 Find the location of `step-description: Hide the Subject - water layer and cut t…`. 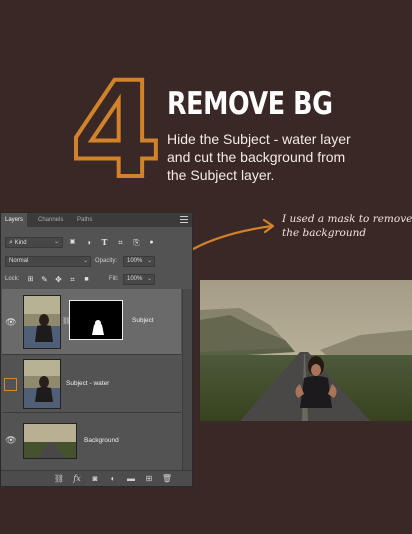

step-description: Hide the Subject - water layer and cut t… is located at coordinates (287, 157).